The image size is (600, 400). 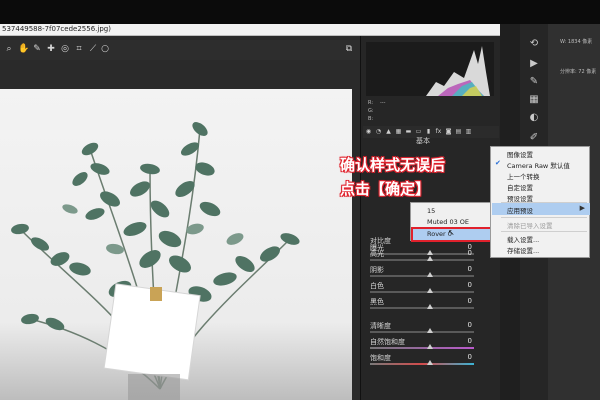 What do you see at coordinates (371, 119) in the screenshot?
I see `readout-b: B:` at bounding box center [371, 119].